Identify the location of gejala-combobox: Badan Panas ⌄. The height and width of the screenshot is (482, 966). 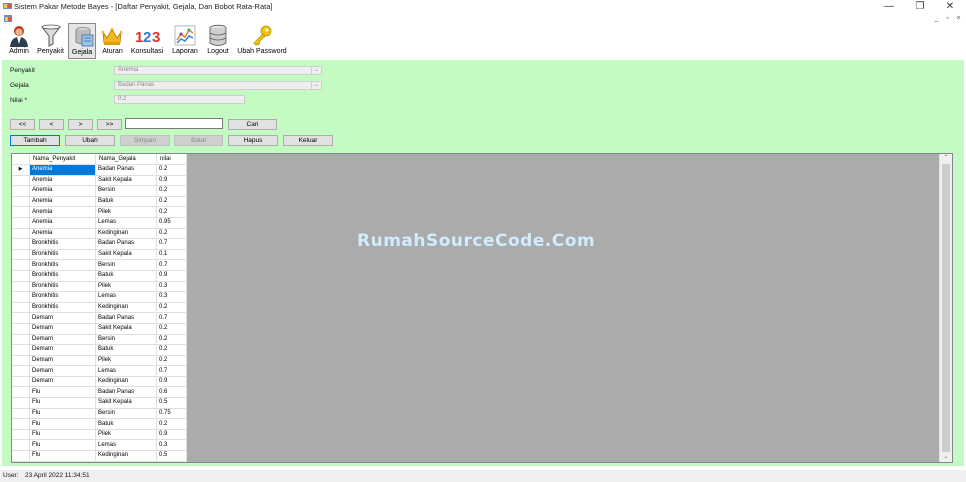
(218, 85).